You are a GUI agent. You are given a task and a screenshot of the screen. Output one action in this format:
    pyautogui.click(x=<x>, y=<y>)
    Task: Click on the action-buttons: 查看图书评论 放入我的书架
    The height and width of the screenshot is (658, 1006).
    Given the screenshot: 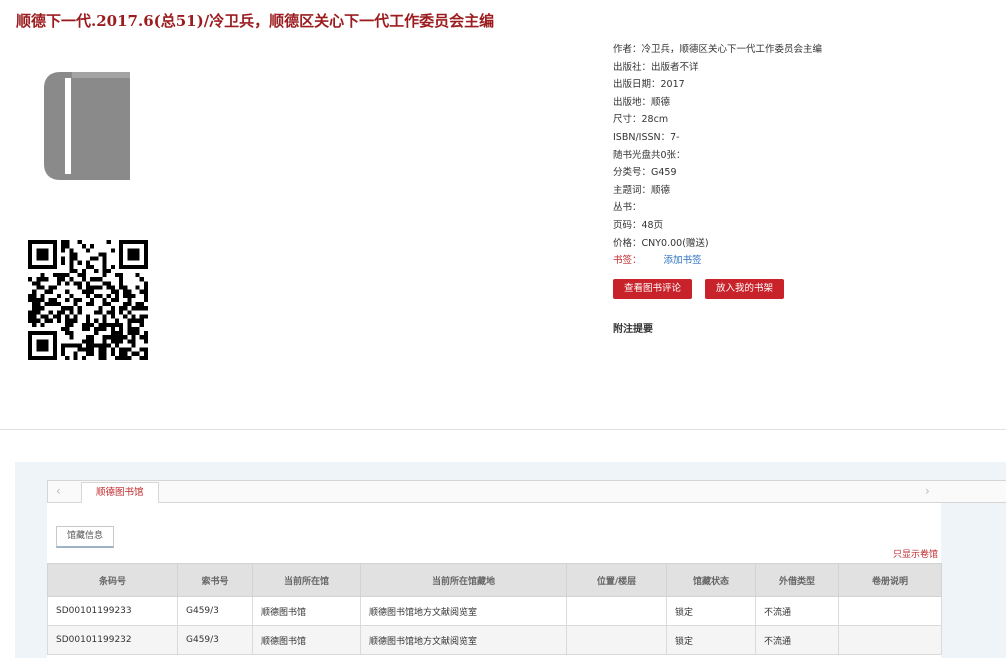 What is the action you would take?
    pyautogui.click(x=705, y=287)
    